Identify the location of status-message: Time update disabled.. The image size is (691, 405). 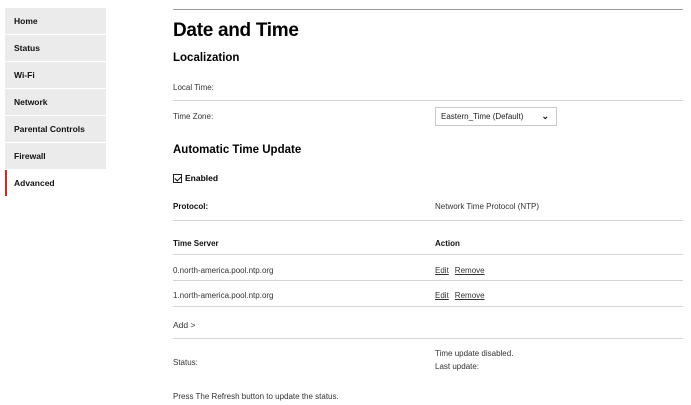
(474, 353).